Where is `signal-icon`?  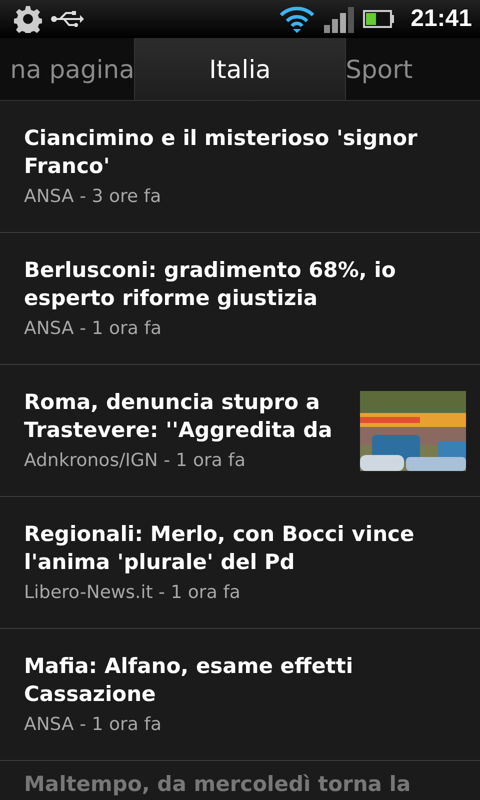 signal-icon is located at coordinates (338, 19).